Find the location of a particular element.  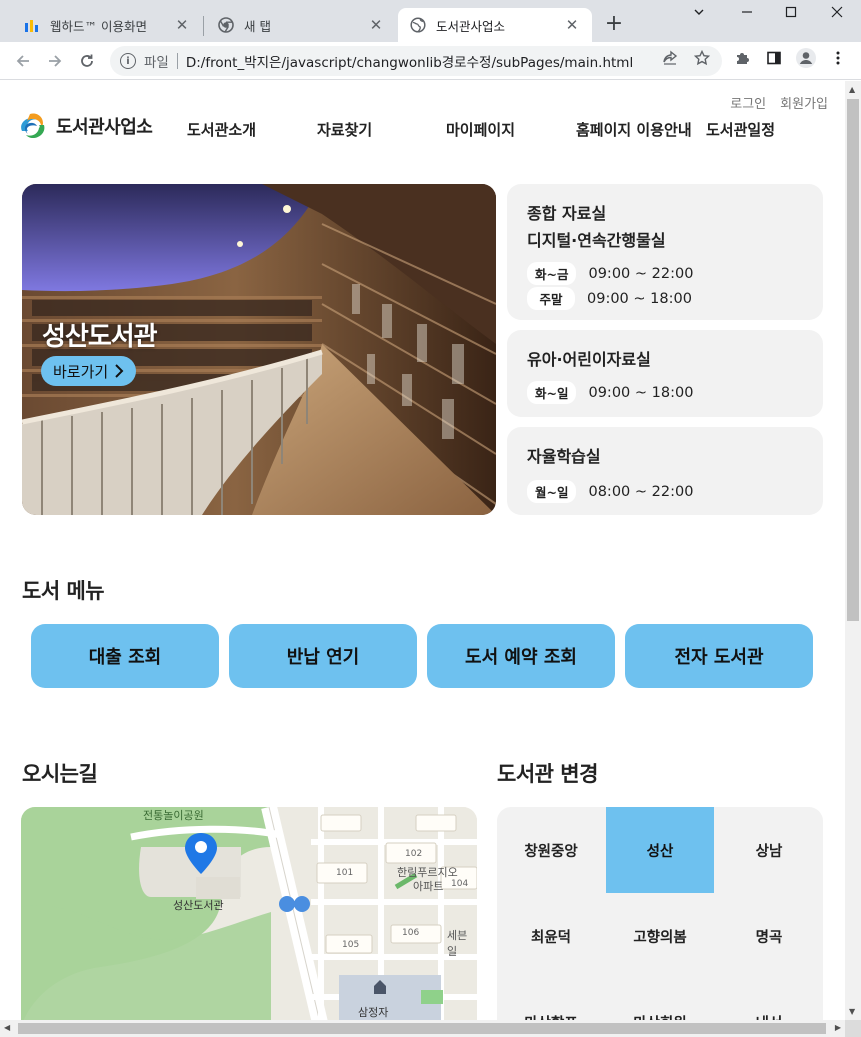

horizontal-scrollbar: ◀ ▶ is located at coordinates (422, 1028).